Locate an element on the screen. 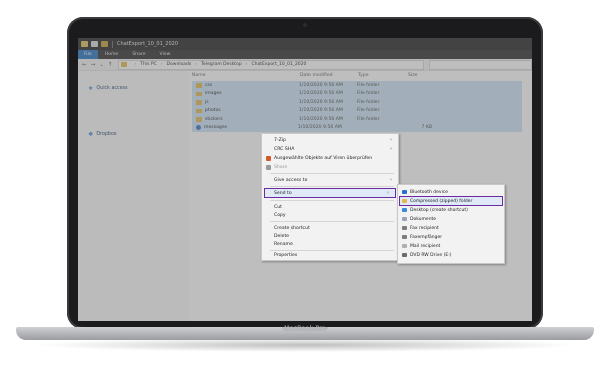 Image resolution: width=610 pixels, height=370 pixels. file-name: js is located at coordinates (207, 102).